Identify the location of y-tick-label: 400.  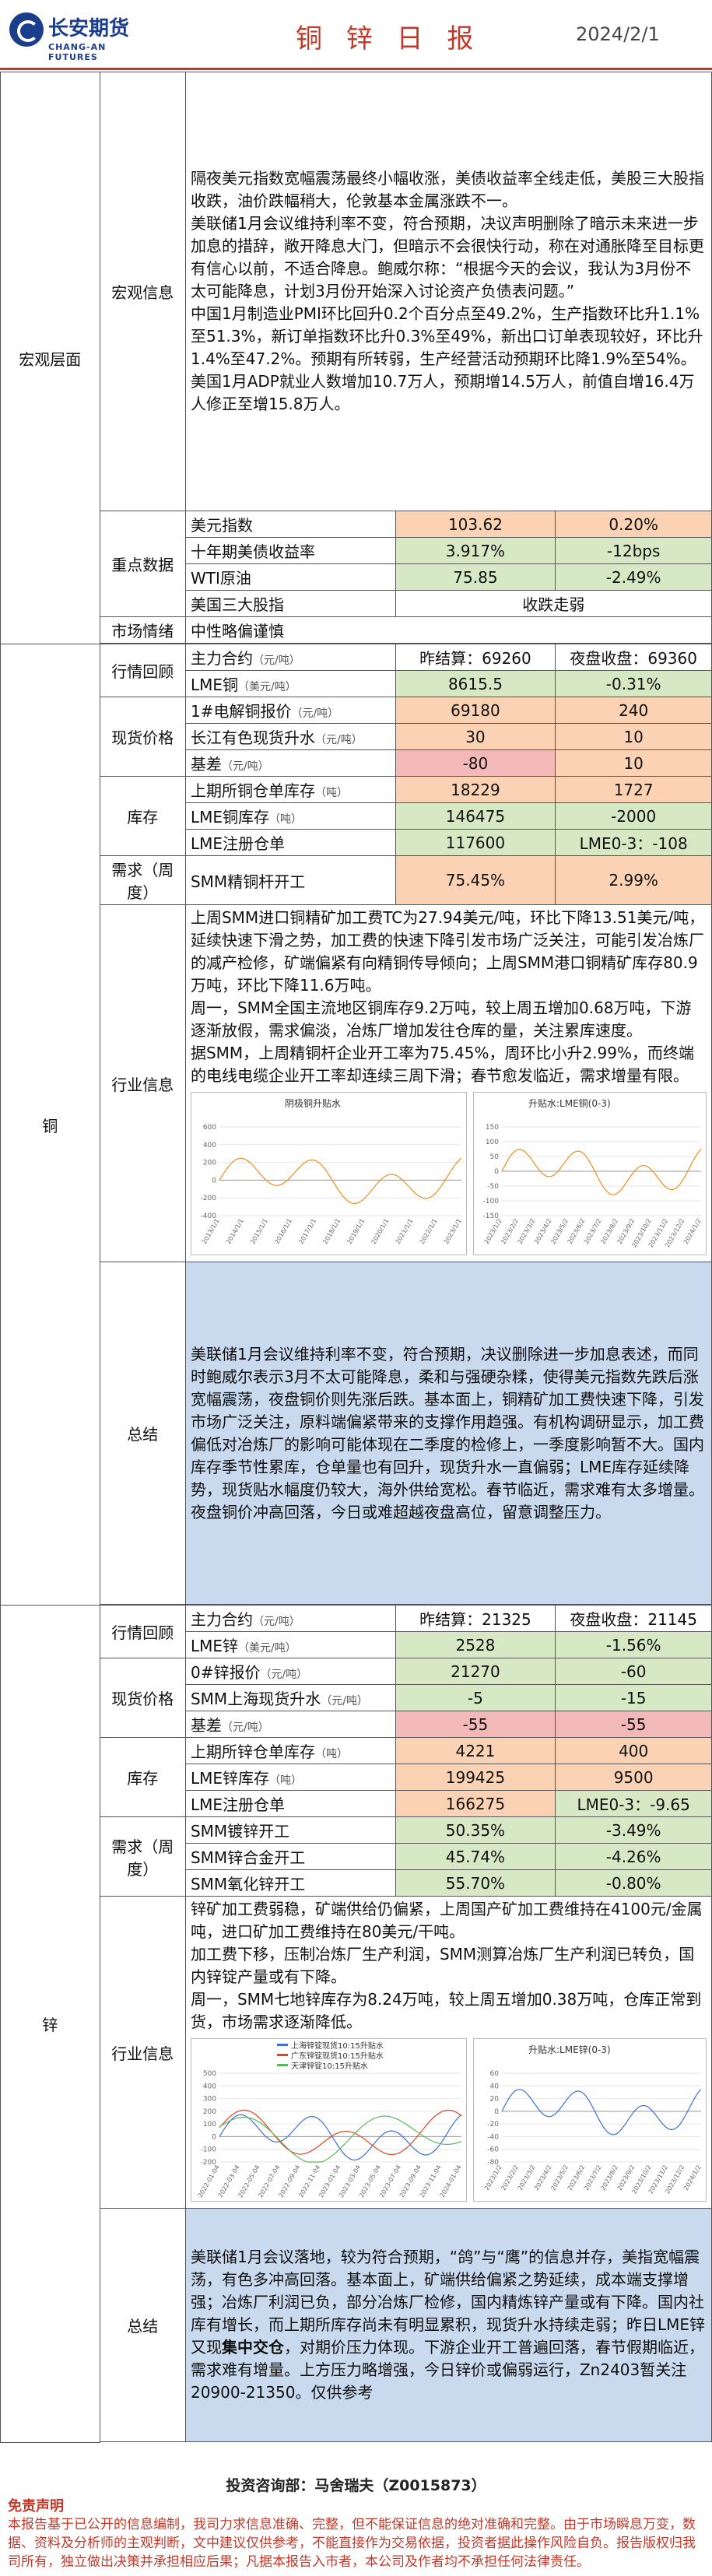
(209, 1145).